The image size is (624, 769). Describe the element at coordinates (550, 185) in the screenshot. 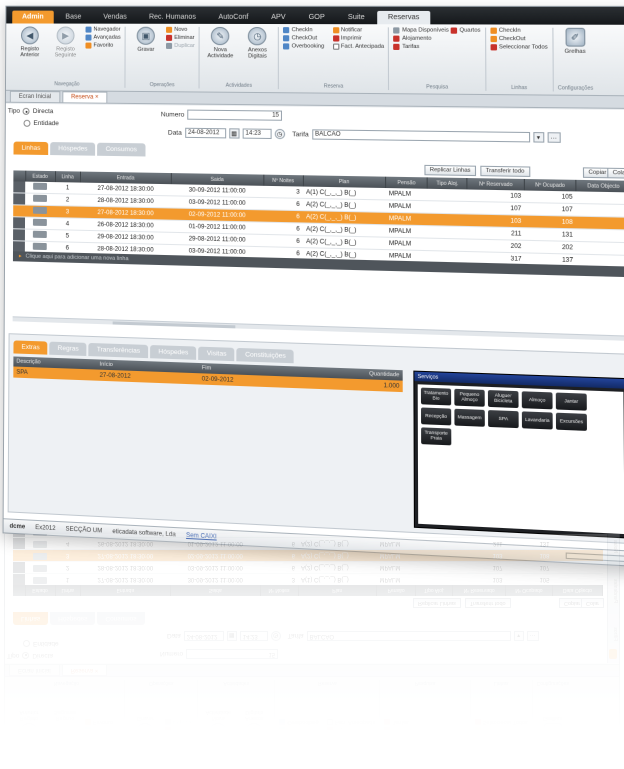

I see `col-ocupado: Nº Ocupado` at that location.